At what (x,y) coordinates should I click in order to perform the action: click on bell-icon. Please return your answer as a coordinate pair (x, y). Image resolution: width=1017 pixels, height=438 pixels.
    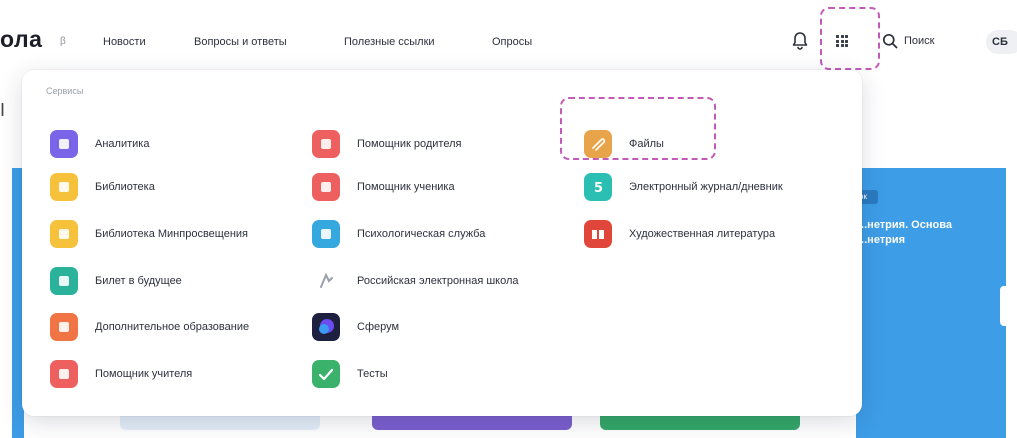
    Looking at the image, I should click on (800, 41).